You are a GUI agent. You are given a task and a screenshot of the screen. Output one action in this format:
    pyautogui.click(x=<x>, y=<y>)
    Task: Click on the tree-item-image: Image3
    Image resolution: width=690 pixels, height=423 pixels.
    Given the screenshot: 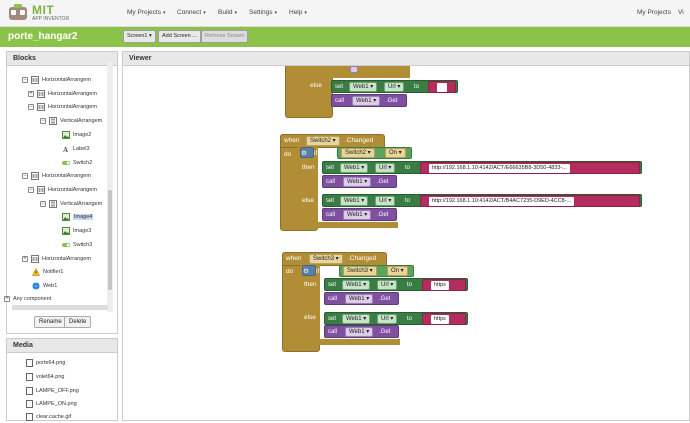 What is the action you would take?
    pyautogui.click(x=76, y=231)
    